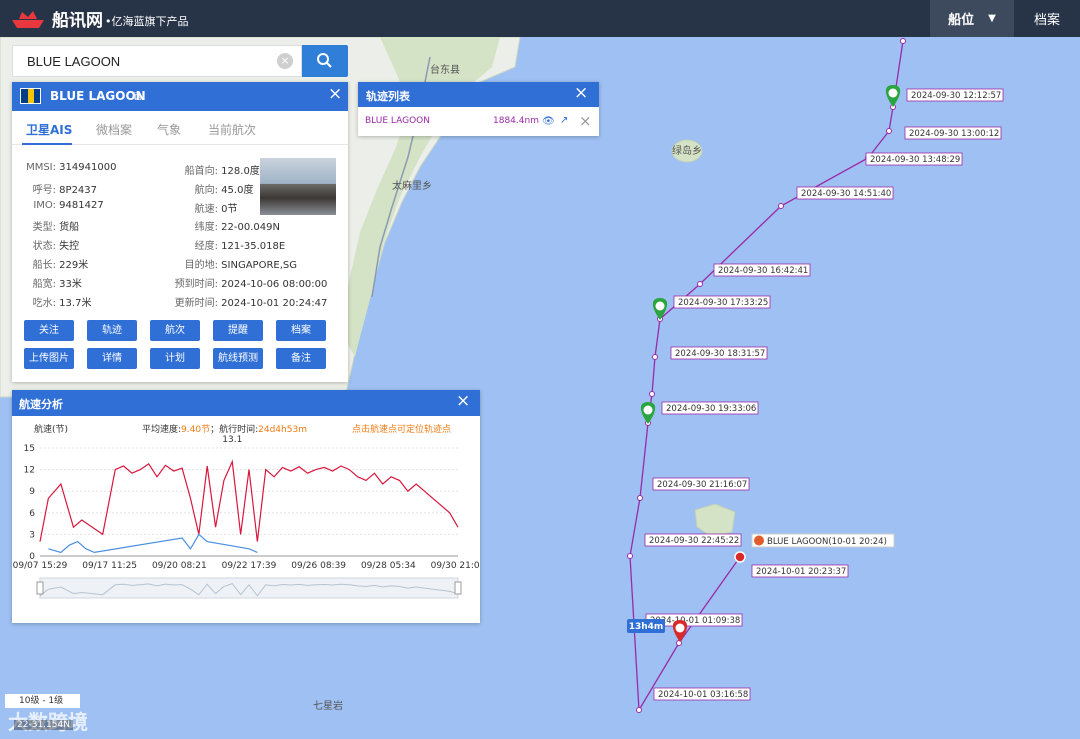 Image resolution: width=1080 pixels, height=739 pixels. What do you see at coordinates (687, 151) in the screenshot?
I see `map-label-green-island: 绿岛乡` at bounding box center [687, 151].